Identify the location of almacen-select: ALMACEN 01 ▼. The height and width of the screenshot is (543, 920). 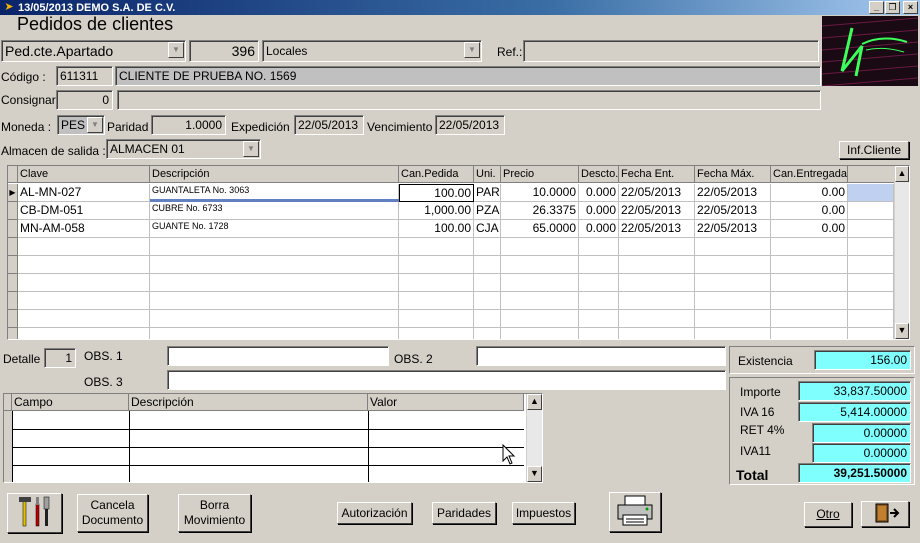
(183, 149).